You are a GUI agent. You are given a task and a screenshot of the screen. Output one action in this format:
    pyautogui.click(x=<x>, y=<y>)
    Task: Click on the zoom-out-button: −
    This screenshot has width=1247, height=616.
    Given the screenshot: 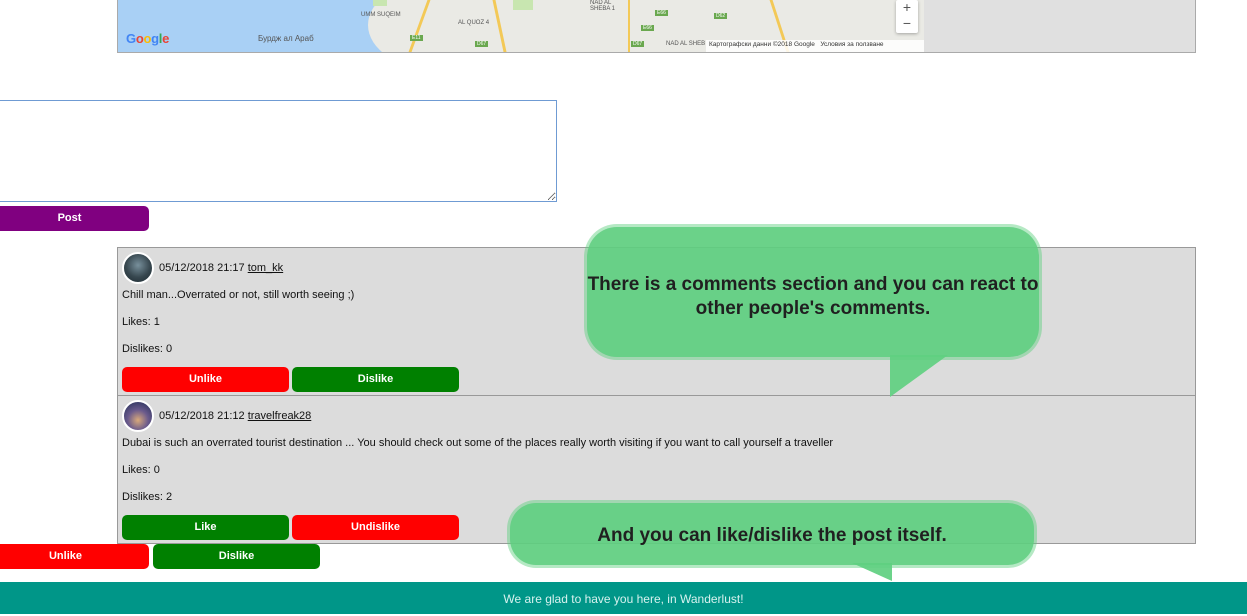 What is the action you would take?
    pyautogui.click(x=907, y=24)
    